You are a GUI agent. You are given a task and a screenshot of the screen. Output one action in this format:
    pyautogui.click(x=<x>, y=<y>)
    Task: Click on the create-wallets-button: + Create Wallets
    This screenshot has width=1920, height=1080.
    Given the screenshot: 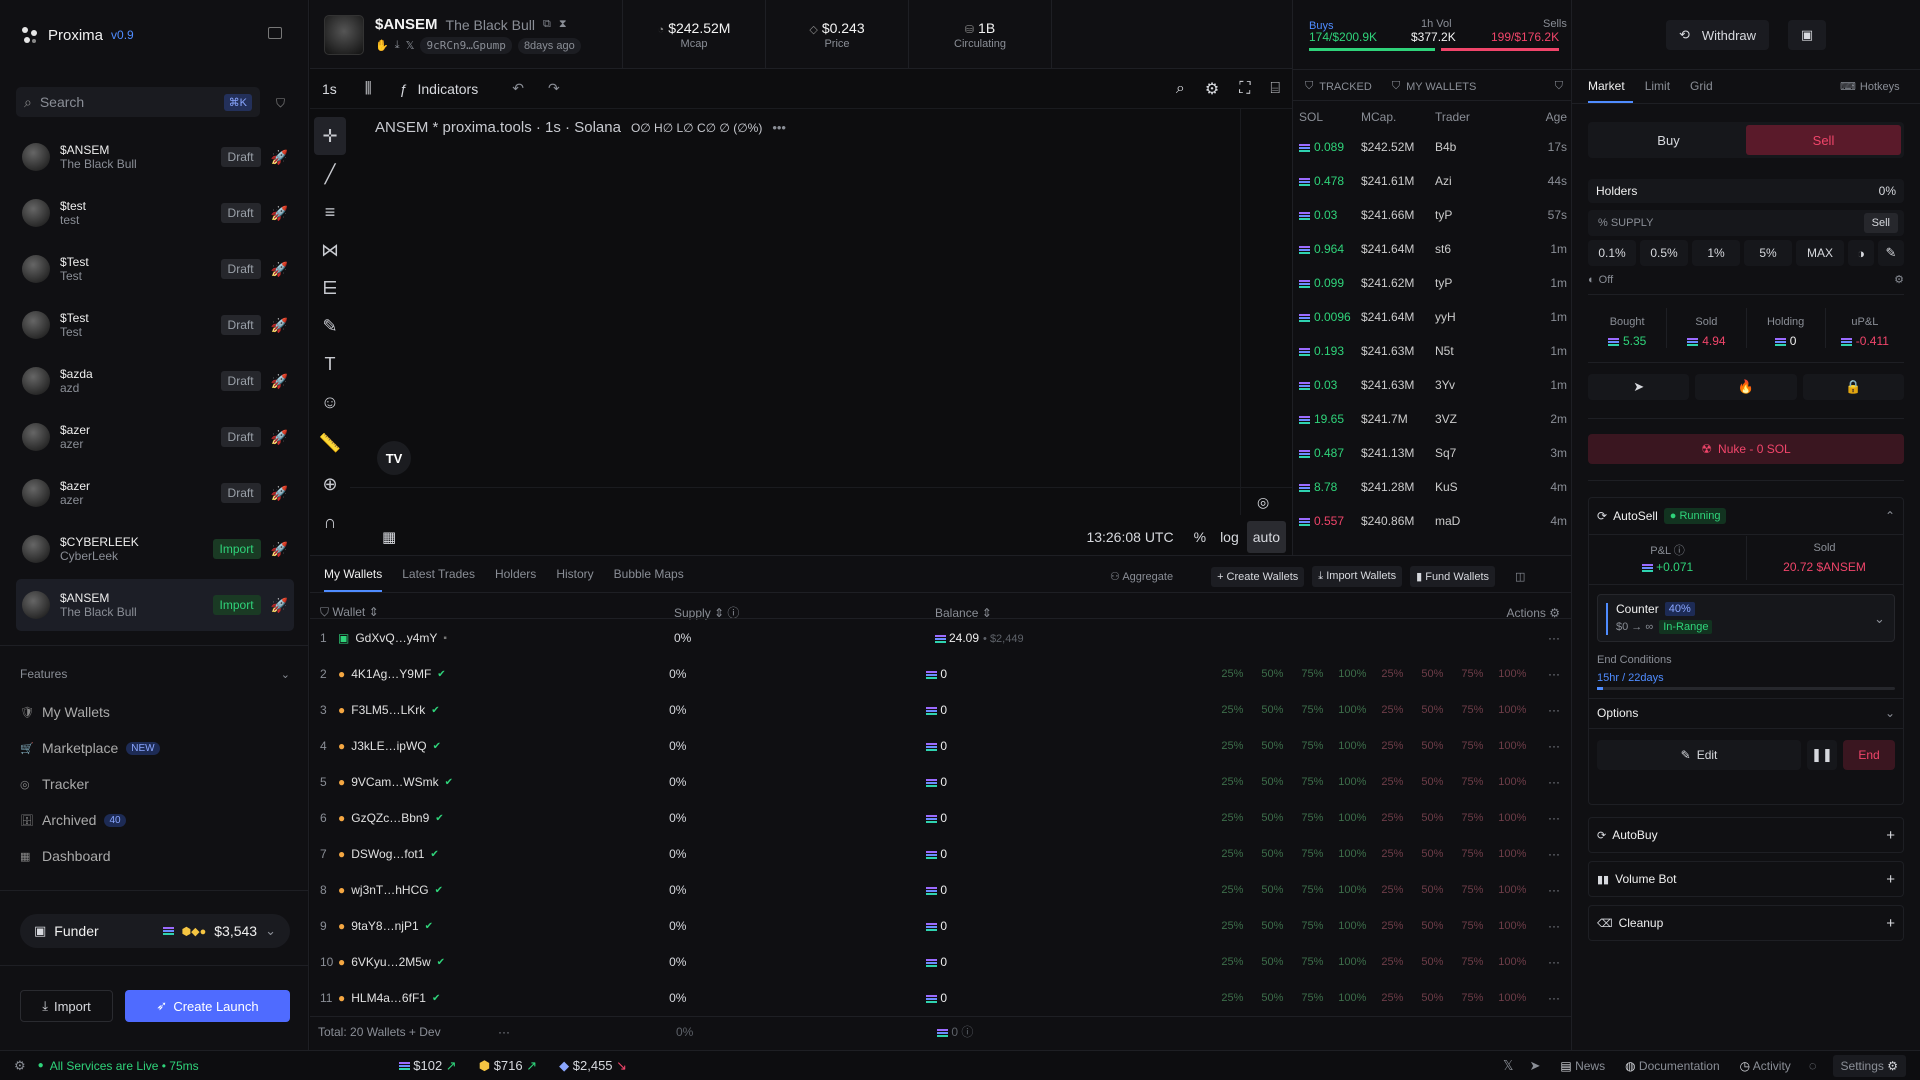 What is the action you would take?
    pyautogui.click(x=1258, y=576)
    